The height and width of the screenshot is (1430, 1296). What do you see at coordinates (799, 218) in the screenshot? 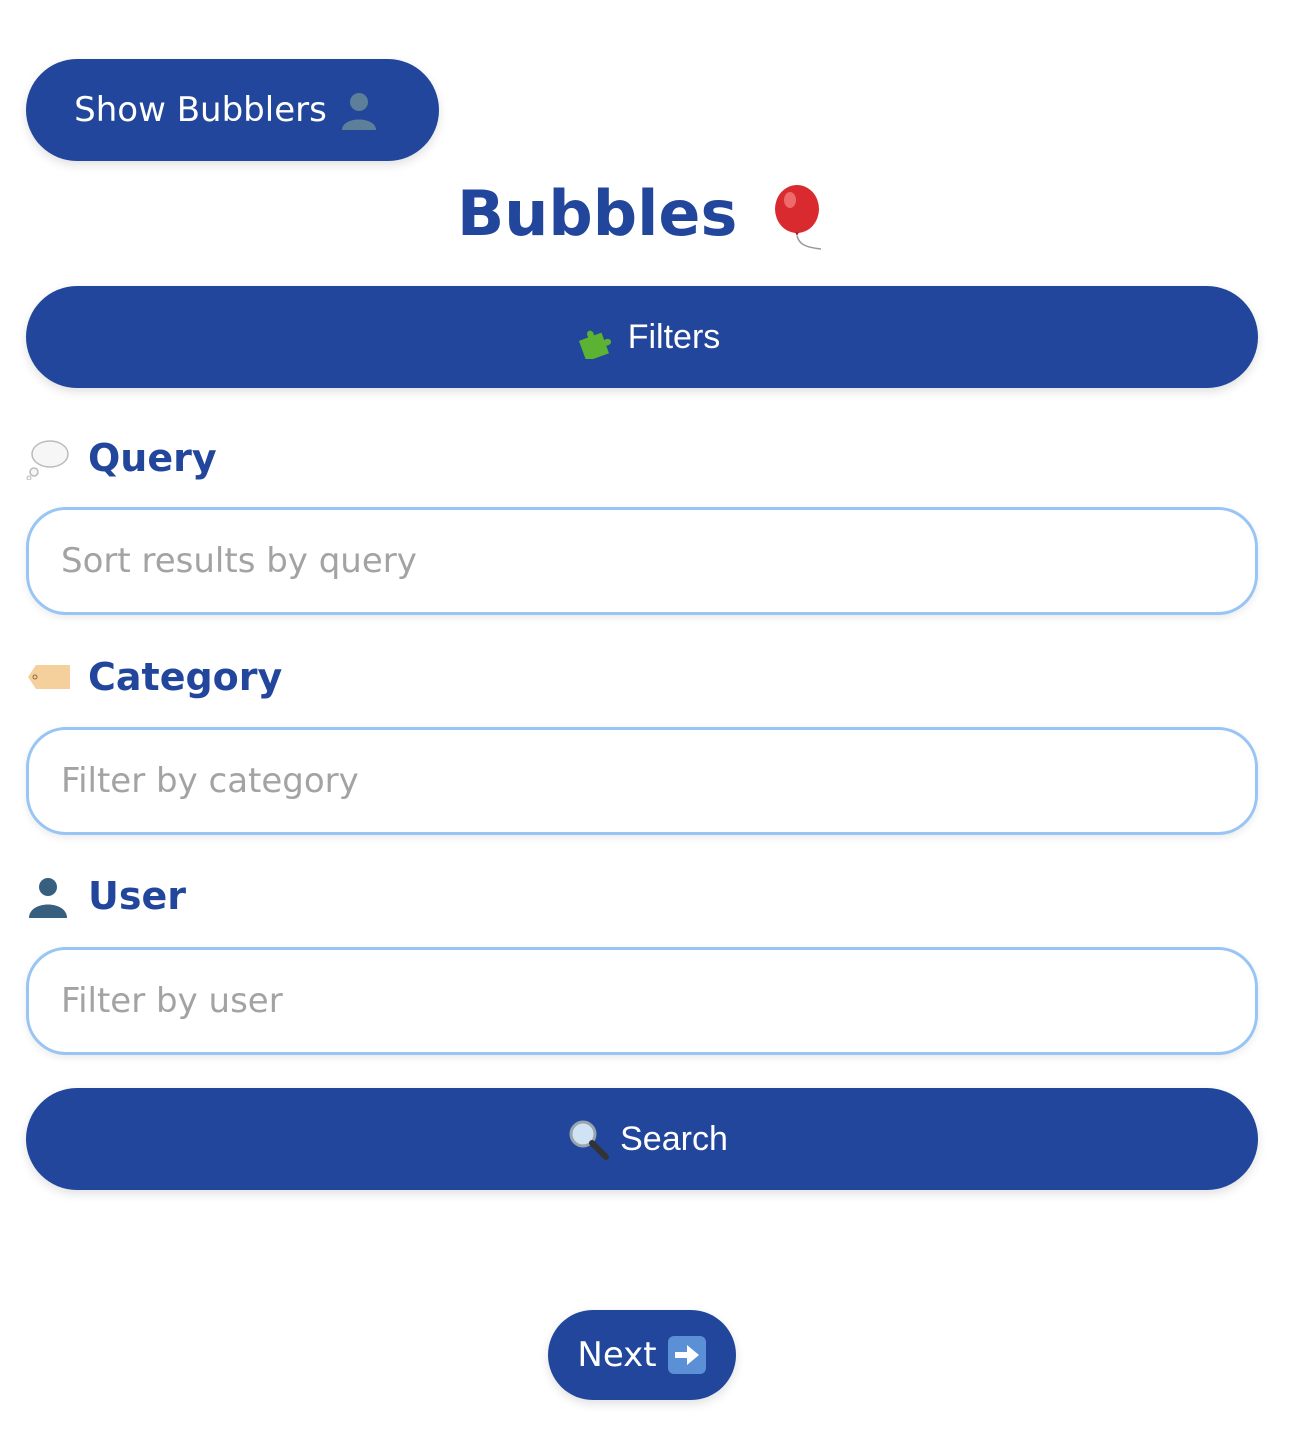
I see `balloon-icon` at bounding box center [799, 218].